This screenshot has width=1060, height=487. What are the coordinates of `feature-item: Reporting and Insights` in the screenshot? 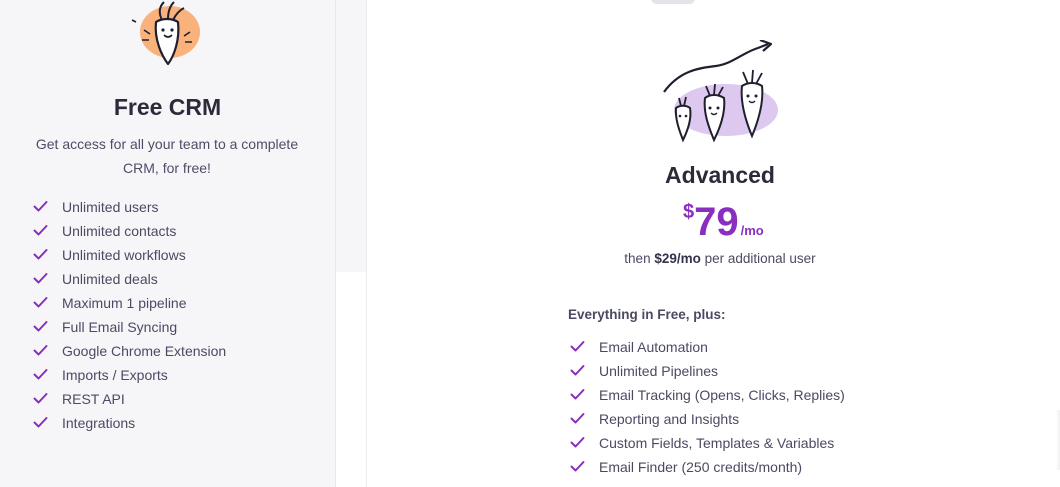 It's located at (707, 419).